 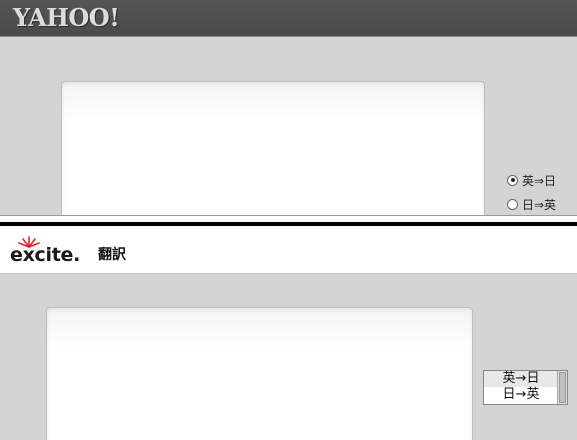 I want to click on radio-button-checked, so click(x=512, y=180).